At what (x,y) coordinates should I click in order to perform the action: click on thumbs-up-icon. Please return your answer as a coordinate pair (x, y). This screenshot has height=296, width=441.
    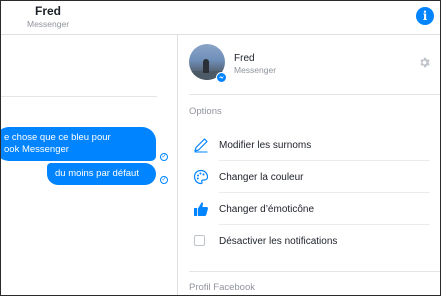
    Looking at the image, I should click on (201, 209).